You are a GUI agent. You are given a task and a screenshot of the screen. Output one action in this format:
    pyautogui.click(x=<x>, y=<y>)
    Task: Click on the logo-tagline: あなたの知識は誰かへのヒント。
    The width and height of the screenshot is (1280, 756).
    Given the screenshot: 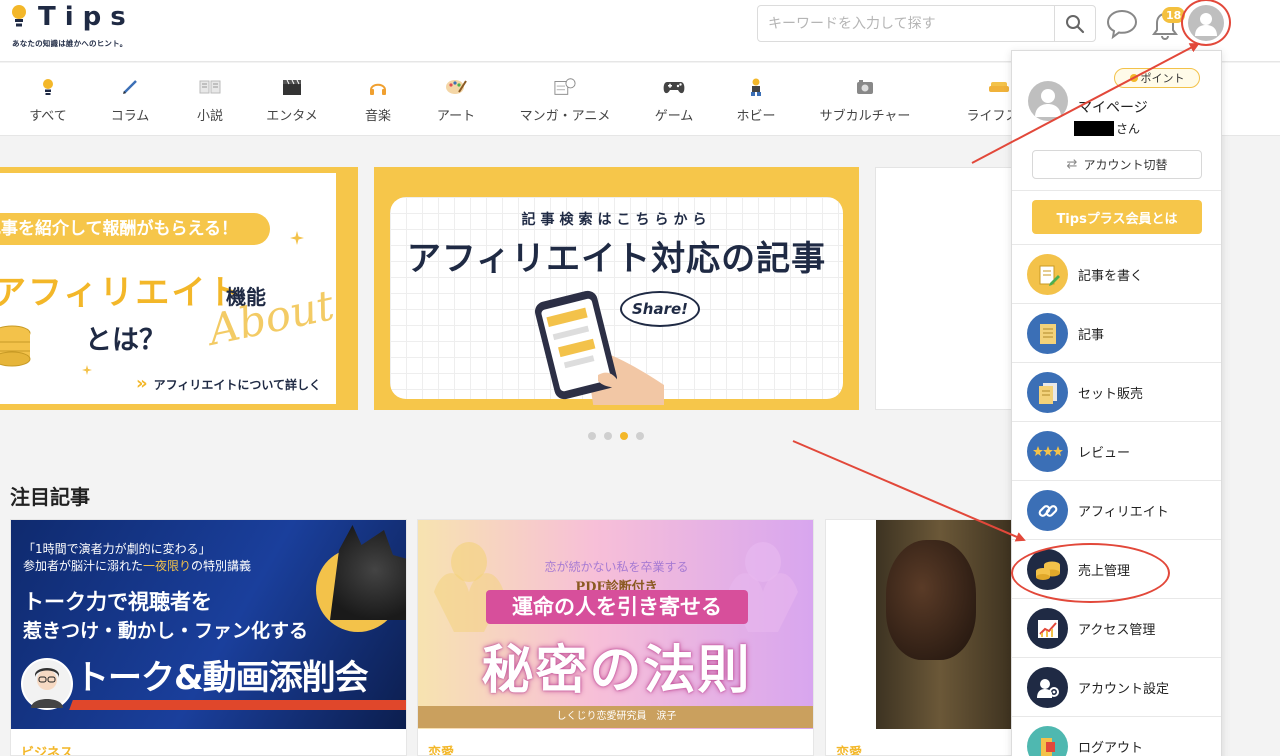 What is the action you would take?
    pyautogui.click(x=70, y=43)
    